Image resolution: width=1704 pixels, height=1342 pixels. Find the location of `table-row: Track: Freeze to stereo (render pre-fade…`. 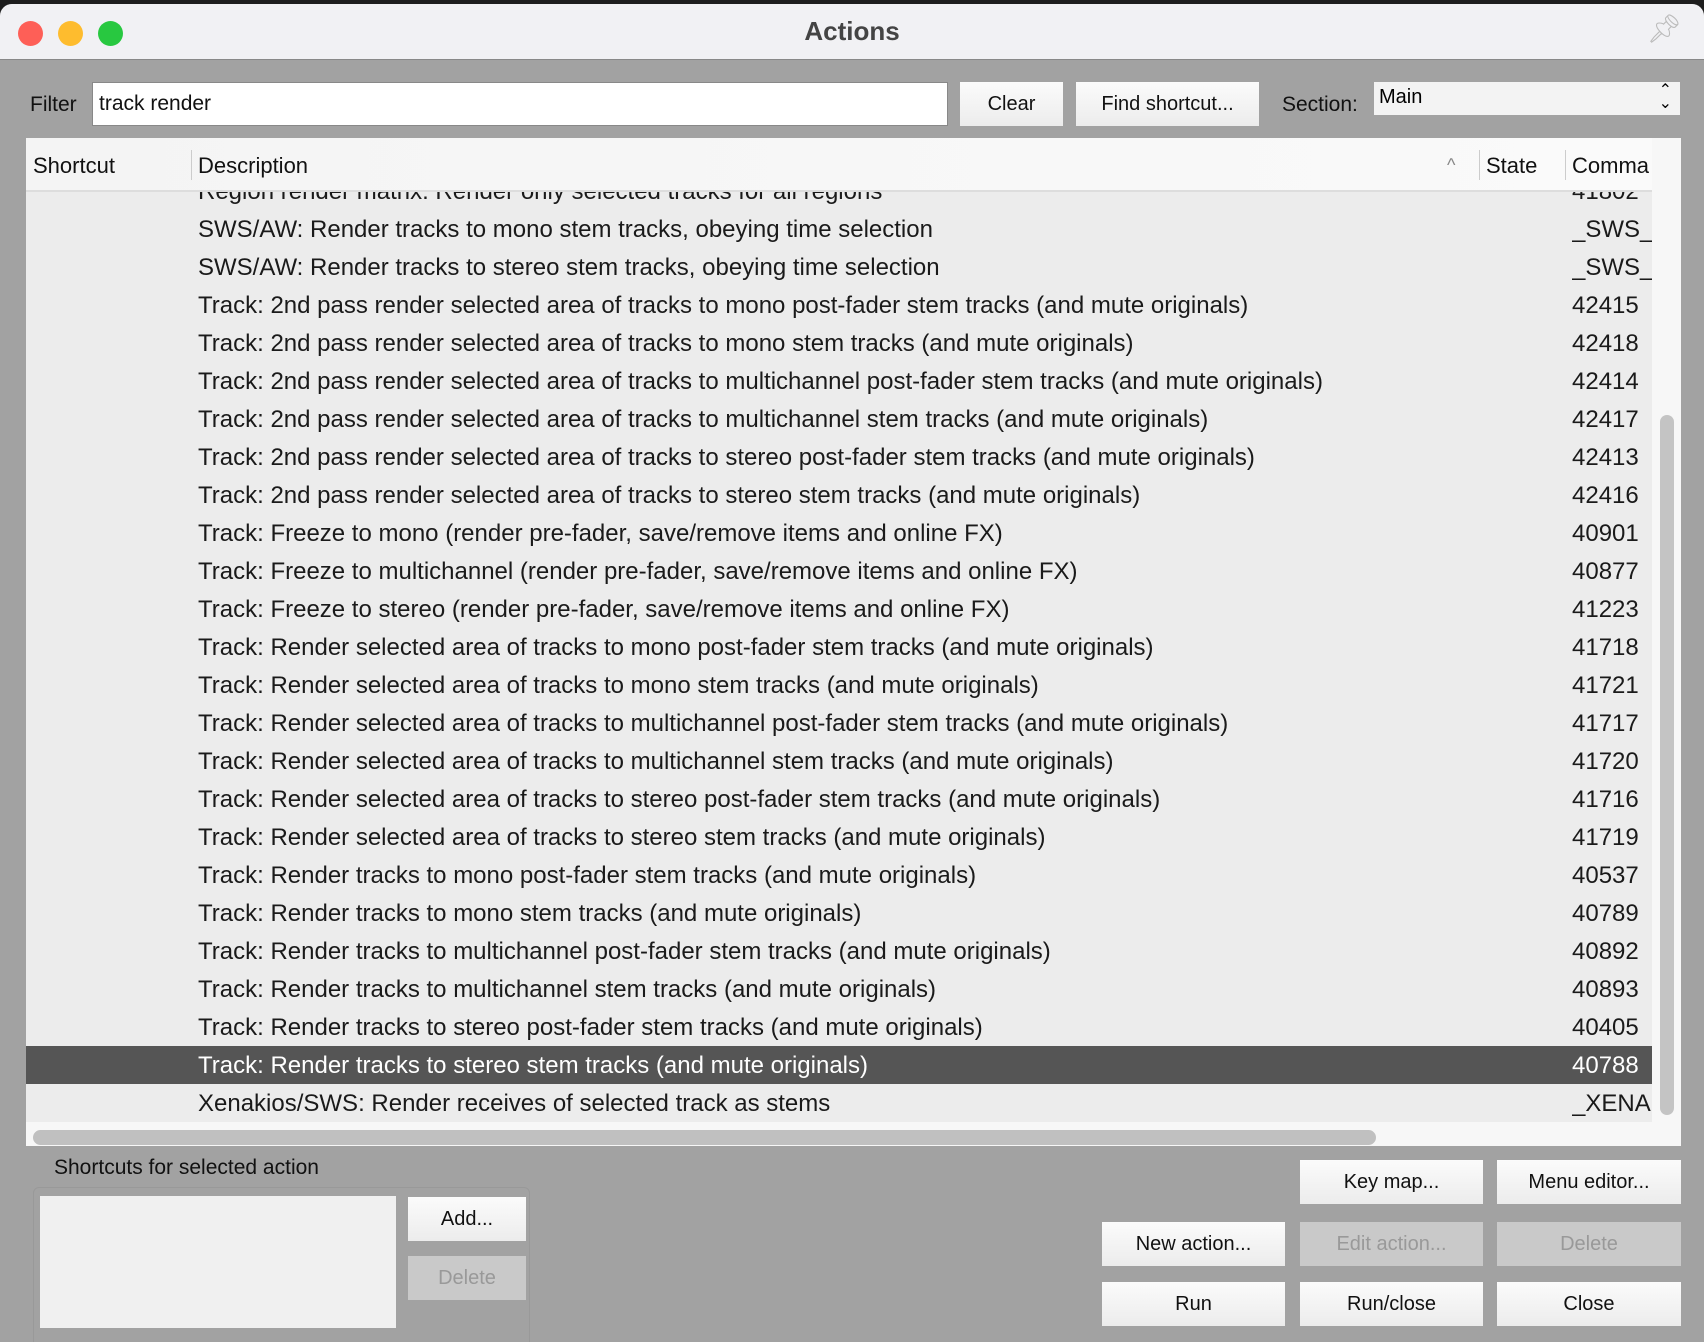

table-row: Track: Freeze to stereo (render pre-fade… is located at coordinates (839, 609).